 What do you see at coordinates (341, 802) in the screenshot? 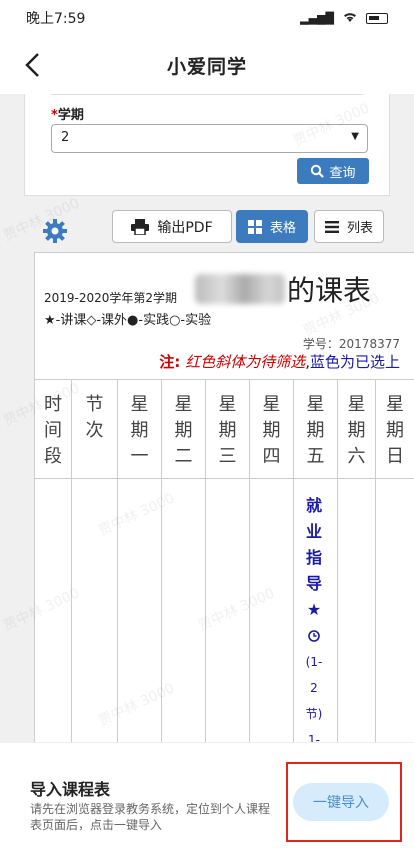
I see `one-click-import-button: 一键导入` at bounding box center [341, 802].